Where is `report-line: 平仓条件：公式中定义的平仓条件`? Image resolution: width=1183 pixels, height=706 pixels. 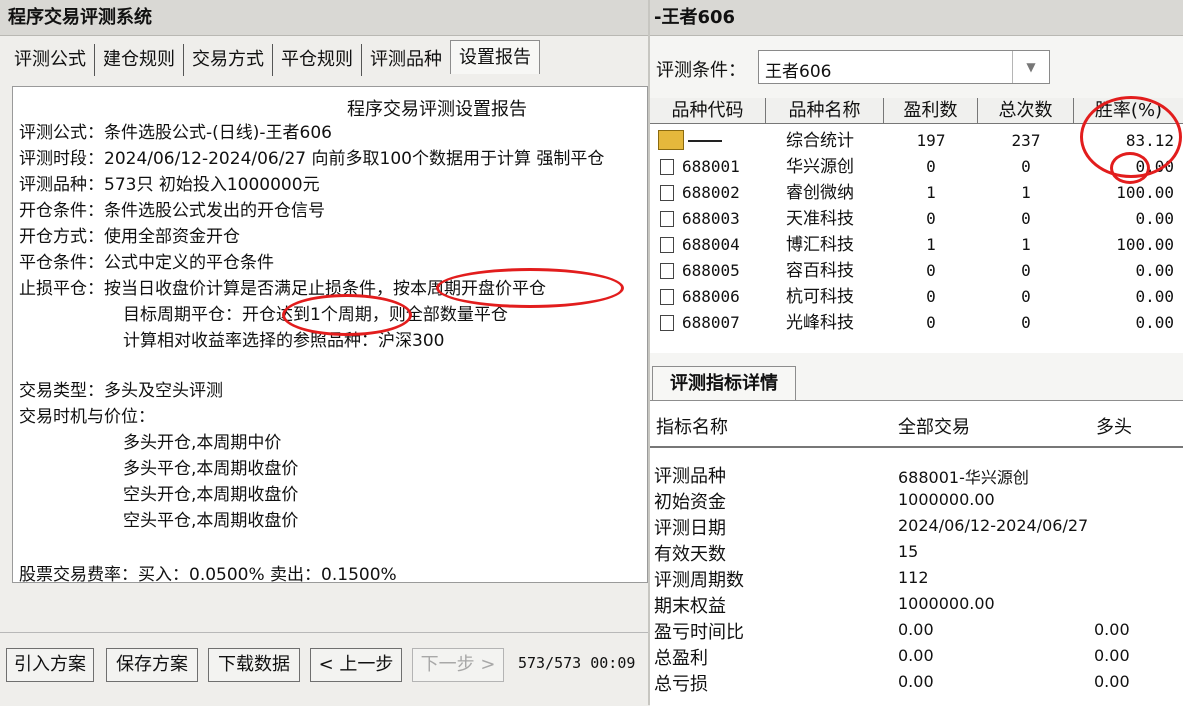 report-line: 平仓条件：公式中定义的平仓条件 is located at coordinates (146, 263).